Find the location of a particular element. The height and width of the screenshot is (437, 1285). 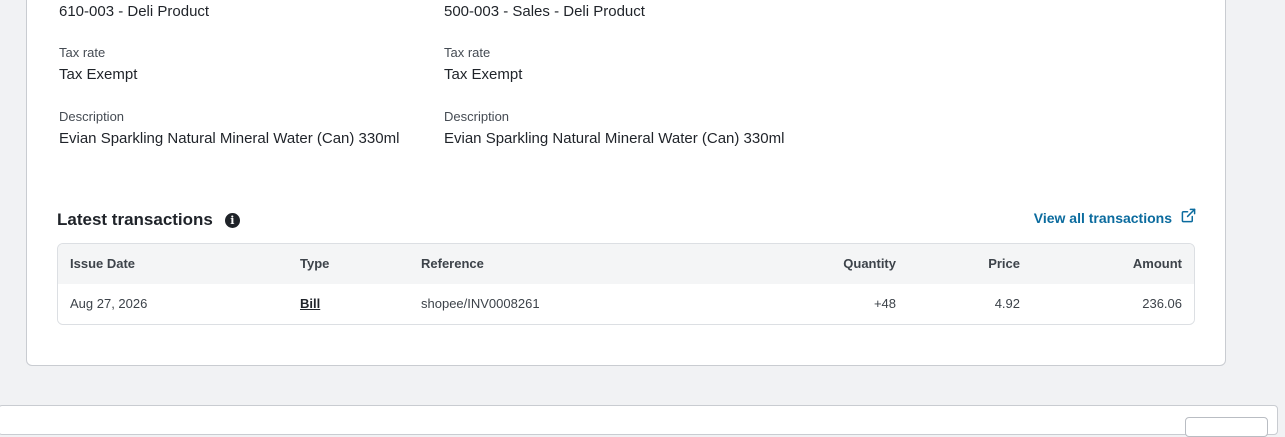

header-amount: Amount is located at coordinates (1132, 264).